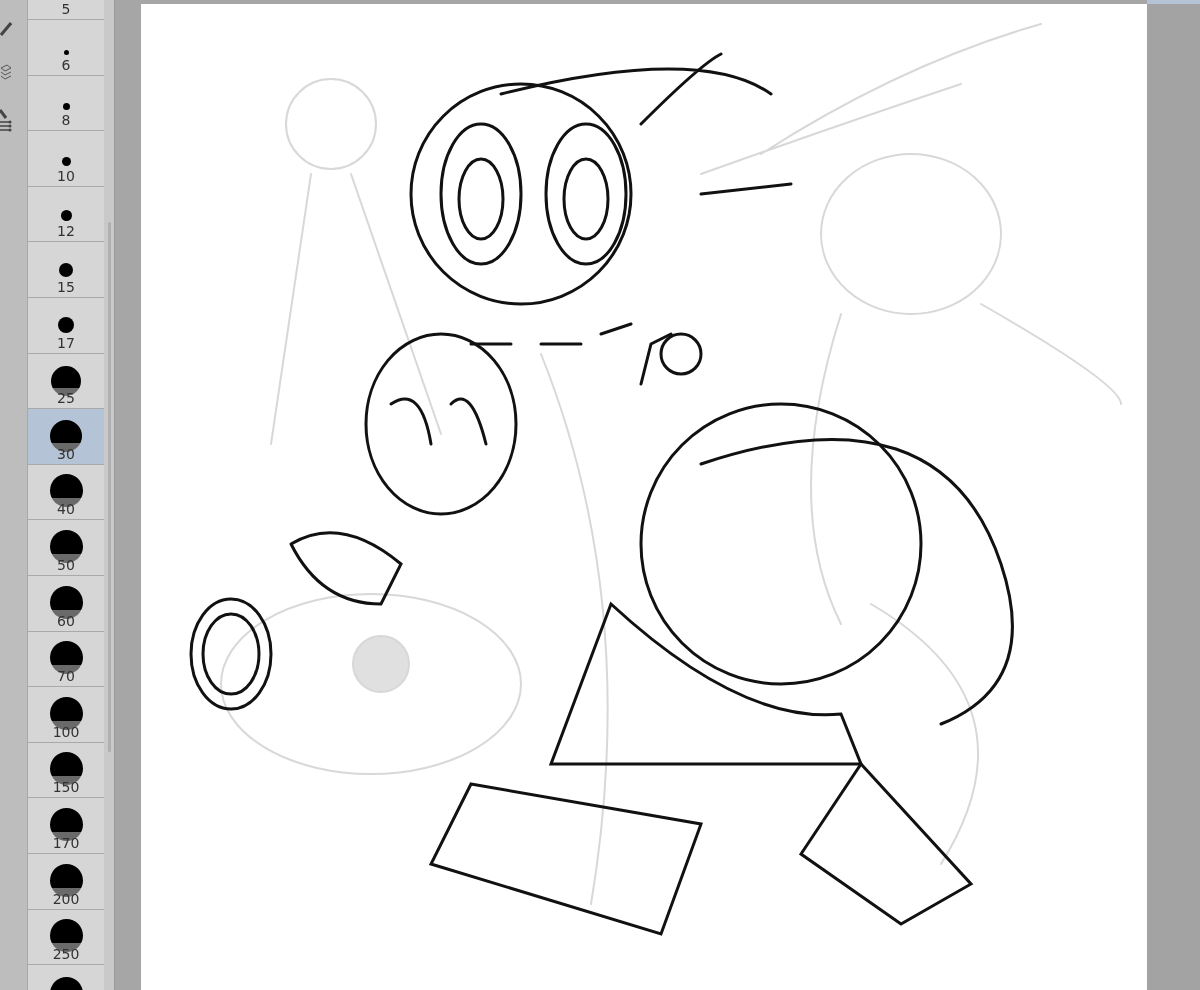 The image size is (1200, 990). What do you see at coordinates (66, 48) in the screenshot?
I see `brush-size-item: 6` at bounding box center [66, 48].